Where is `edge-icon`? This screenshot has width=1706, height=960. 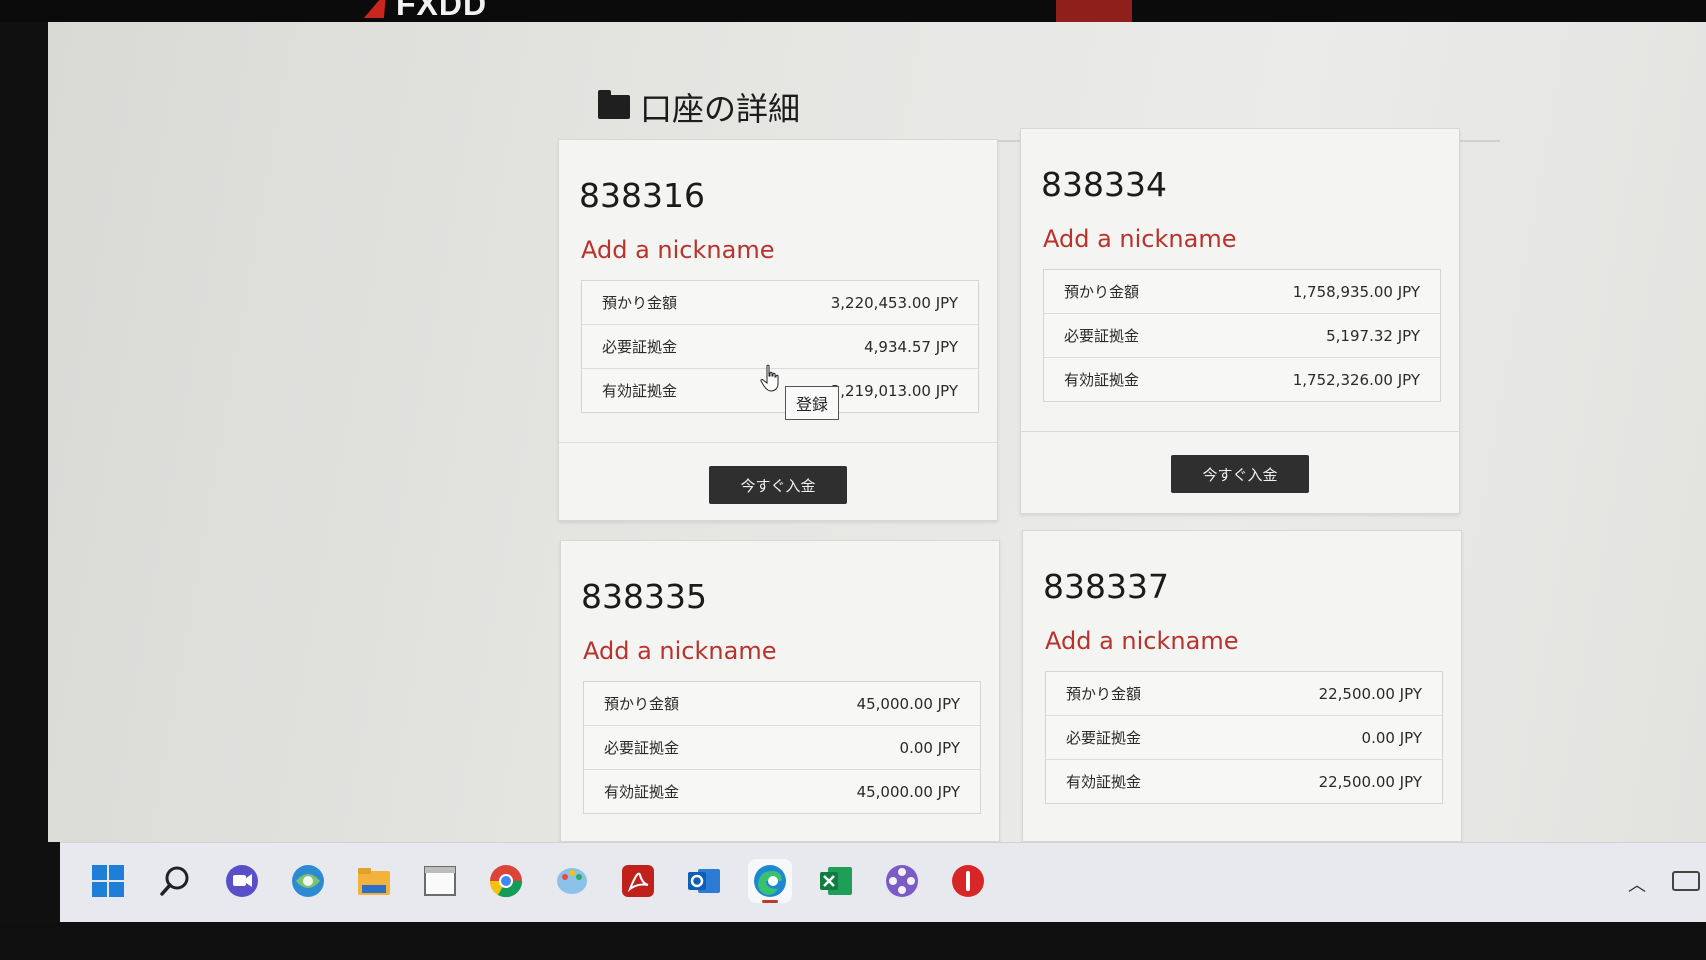 edge-icon is located at coordinates (770, 881).